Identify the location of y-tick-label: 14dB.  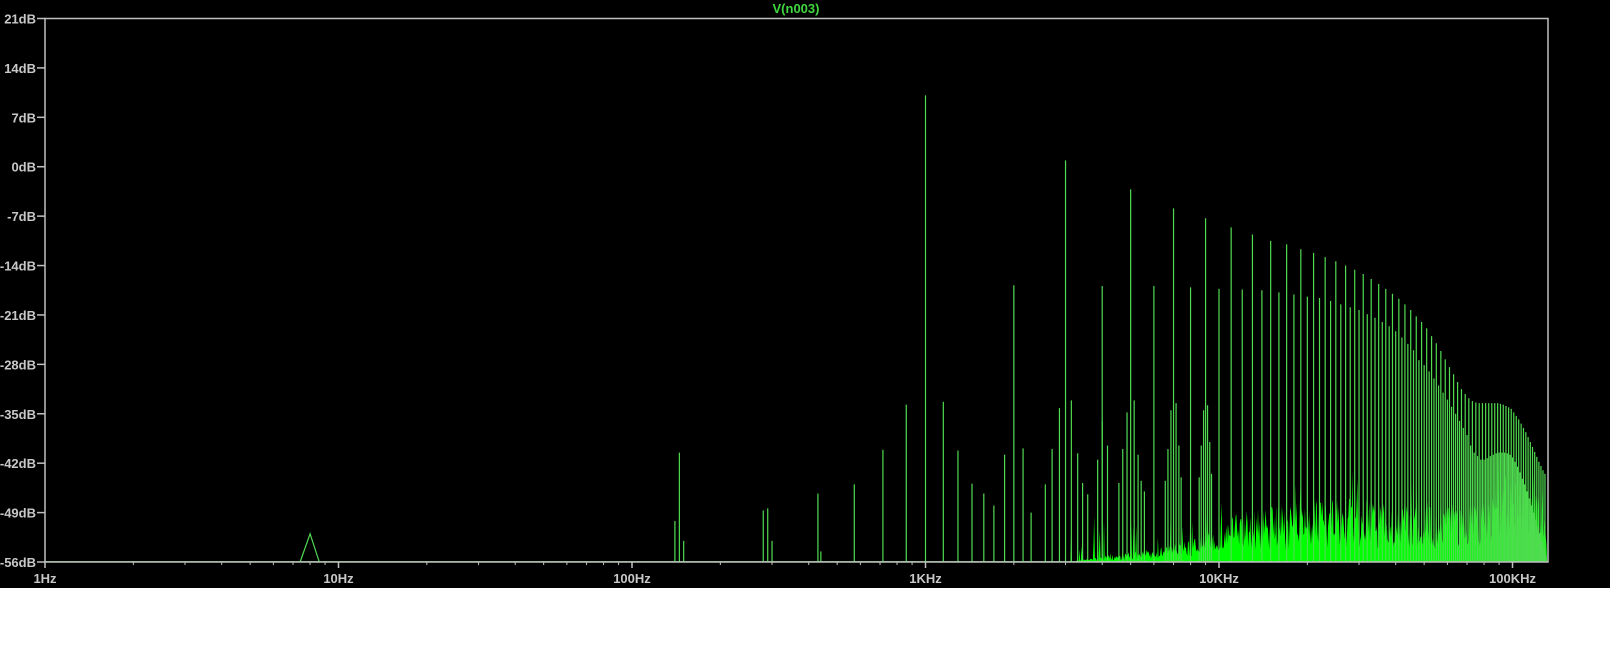
(20, 68).